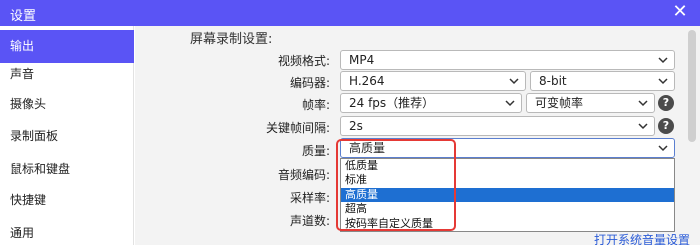  Describe the element at coordinates (67, 74) in the screenshot. I see `sidebar-item-audio: 声音` at that location.